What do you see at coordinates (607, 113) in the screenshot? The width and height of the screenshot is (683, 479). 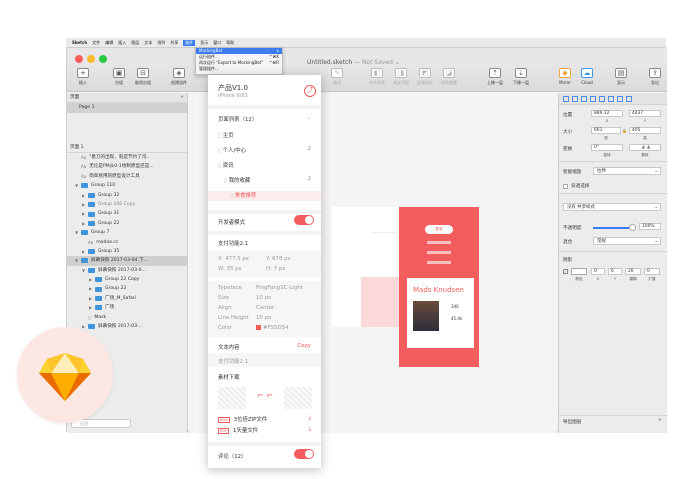 I see `x-field: 889.12` at bounding box center [607, 113].